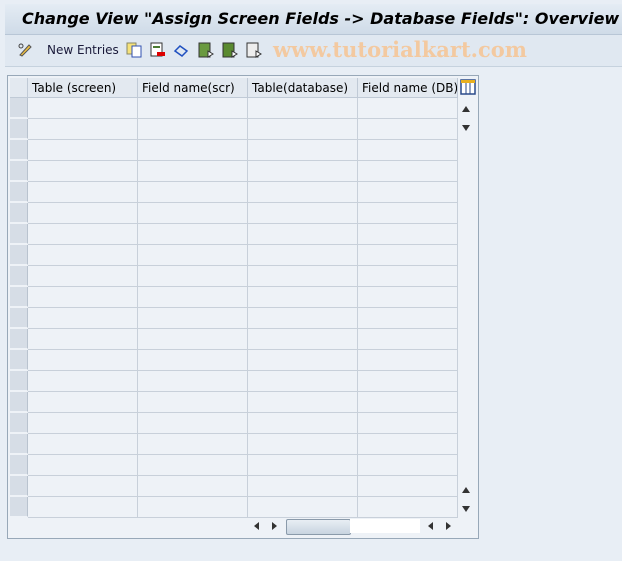  Describe the element at coordinates (181, 50) in the screenshot. I see `undo-icon` at that location.